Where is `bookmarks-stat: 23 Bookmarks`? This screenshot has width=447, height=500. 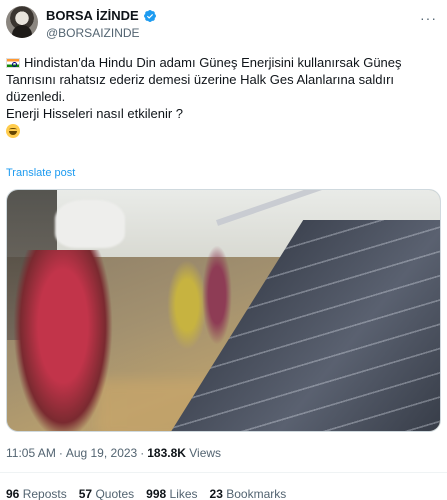 bookmarks-stat: 23 Bookmarks is located at coordinates (248, 493).